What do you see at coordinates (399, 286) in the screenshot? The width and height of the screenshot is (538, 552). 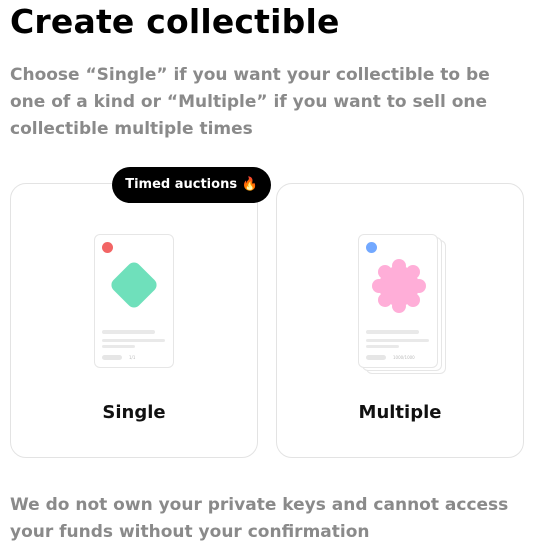 I see `flower-shape-icon` at bounding box center [399, 286].